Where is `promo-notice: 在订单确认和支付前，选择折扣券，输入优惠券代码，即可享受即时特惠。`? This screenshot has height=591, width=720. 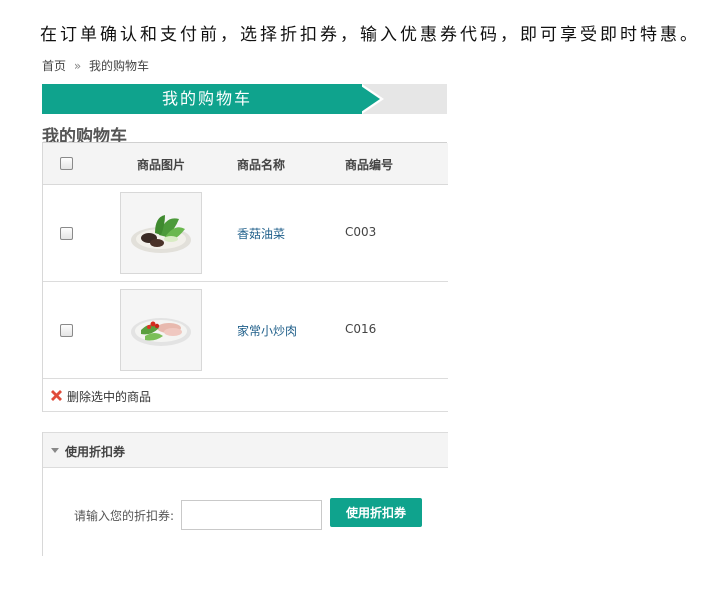 promo-notice: 在订单确认和支付前，选择折扣券，输入优惠券代码，即可享受即时特惠。 is located at coordinates (370, 35).